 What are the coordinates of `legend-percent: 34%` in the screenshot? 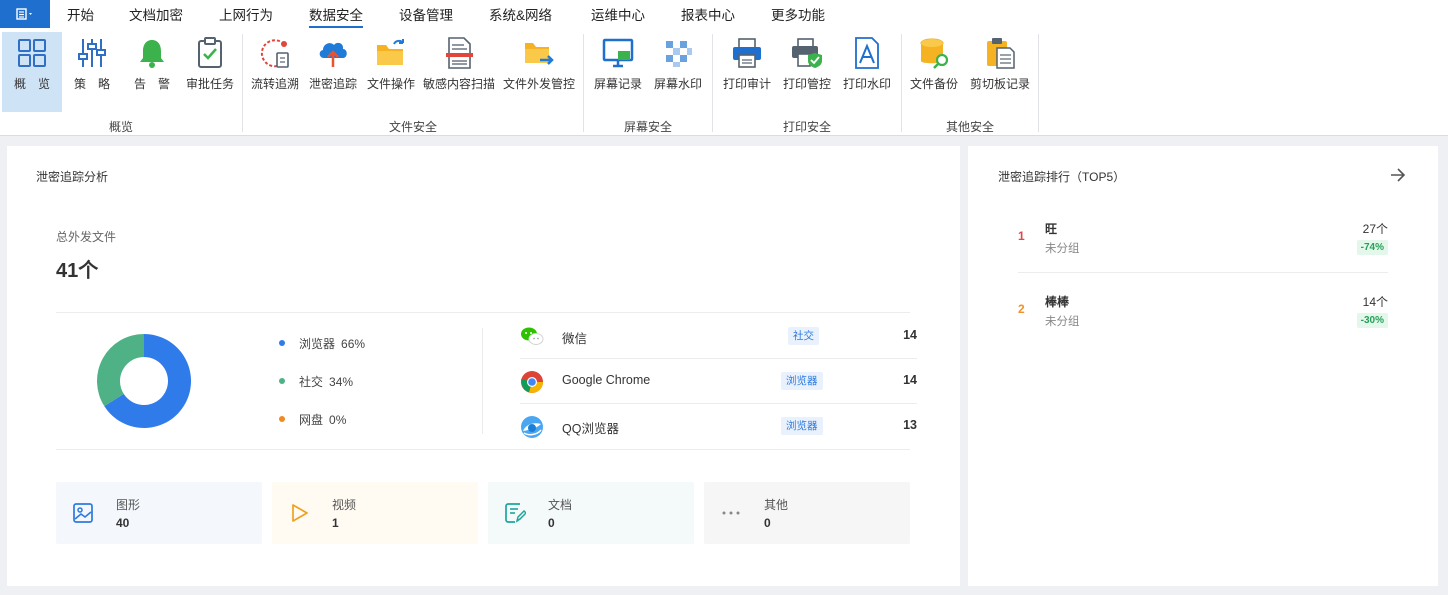 It's located at (341, 382).